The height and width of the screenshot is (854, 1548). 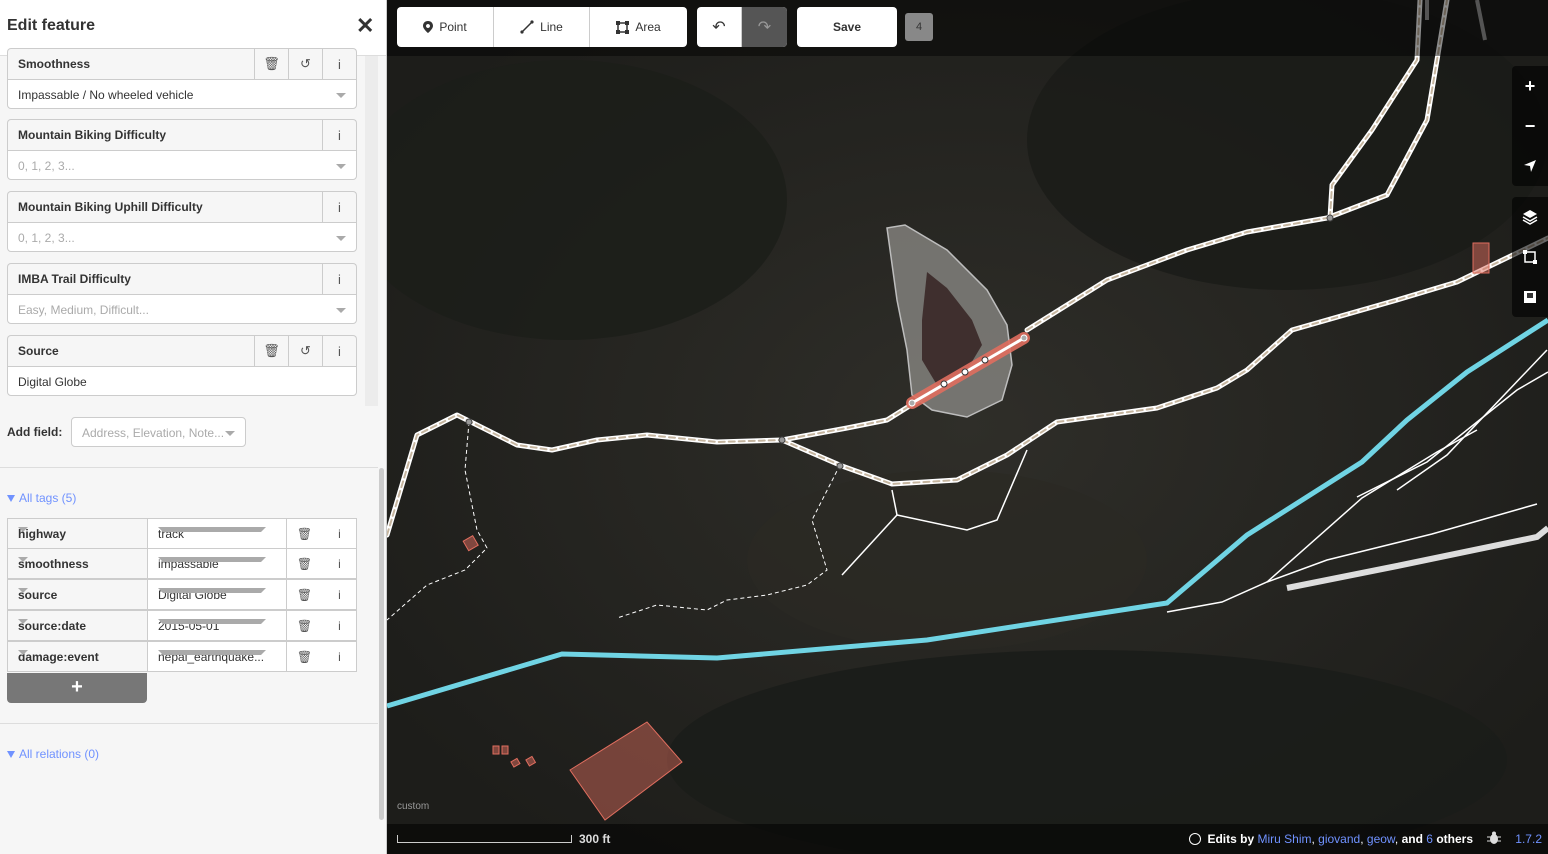 I want to click on bug-icon, so click(x=1494, y=839).